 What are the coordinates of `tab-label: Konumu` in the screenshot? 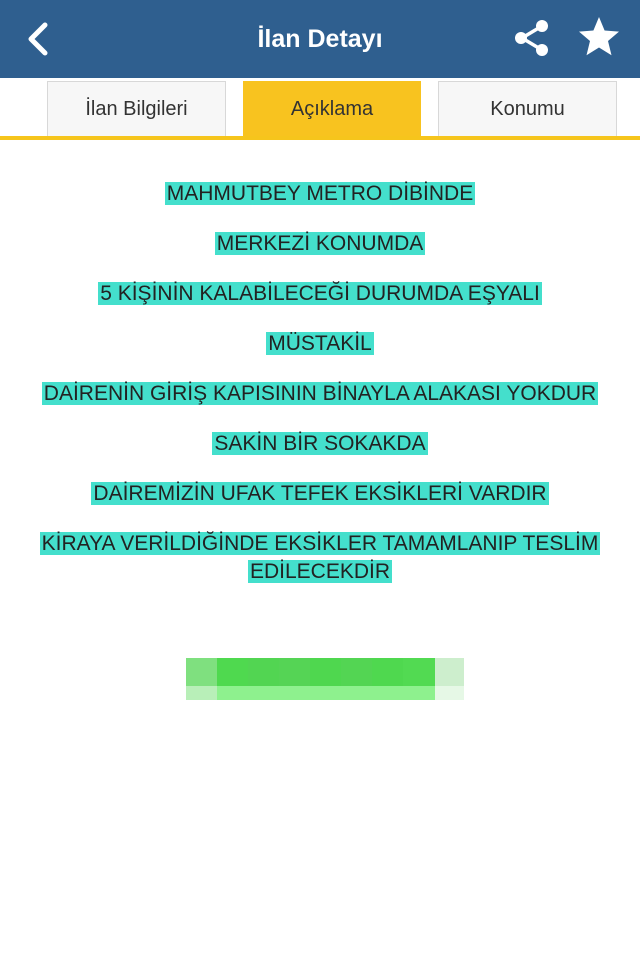 It's located at (527, 109).